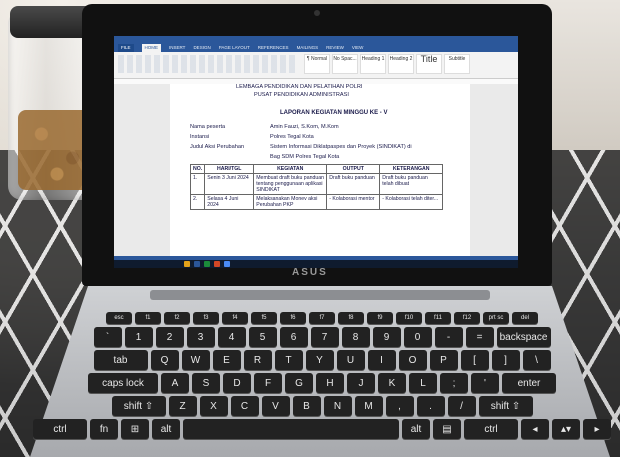 This screenshot has height=457, width=620. I want to click on browser-icon, so click(227, 264).